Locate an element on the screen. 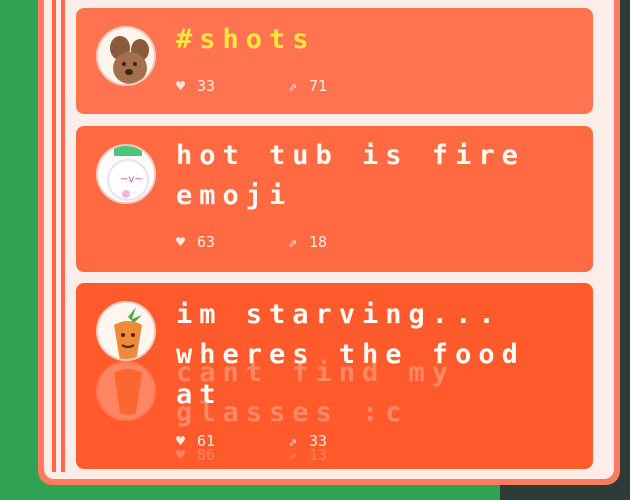 Image resolution: width=630 pixels, height=500 pixels. like-count: ♥ 33 is located at coordinates (232, 86).